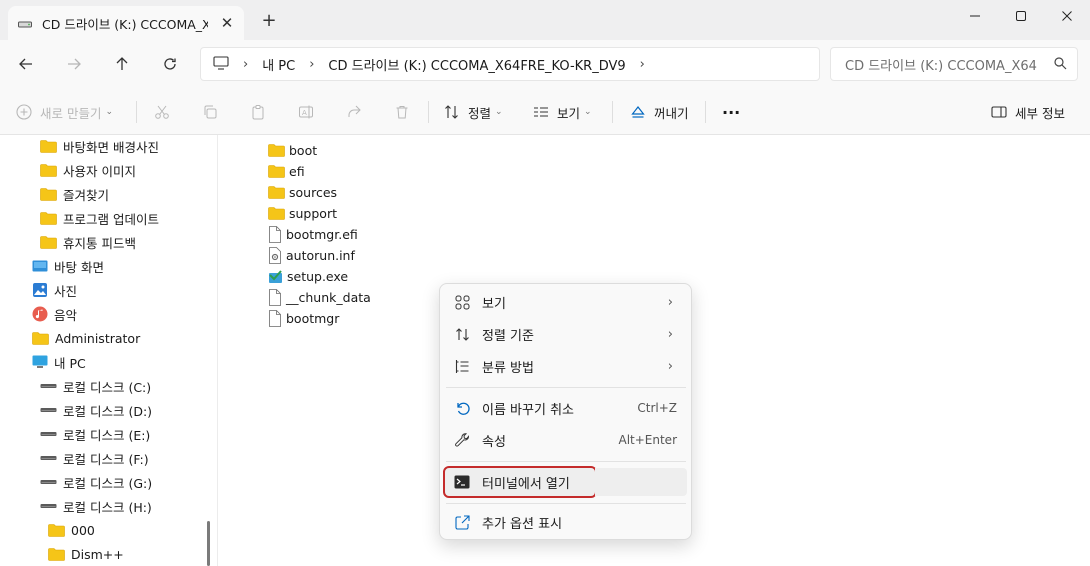 This screenshot has width=1090, height=566. What do you see at coordinates (638, 112) in the screenshot?
I see `eject-icon` at bounding box center [638, 112].